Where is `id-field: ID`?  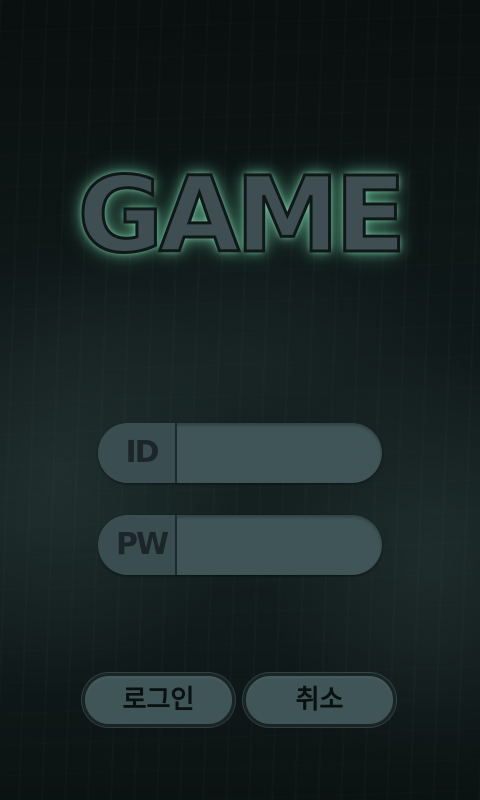 id-field: ID is located at coordinates (240, 453).